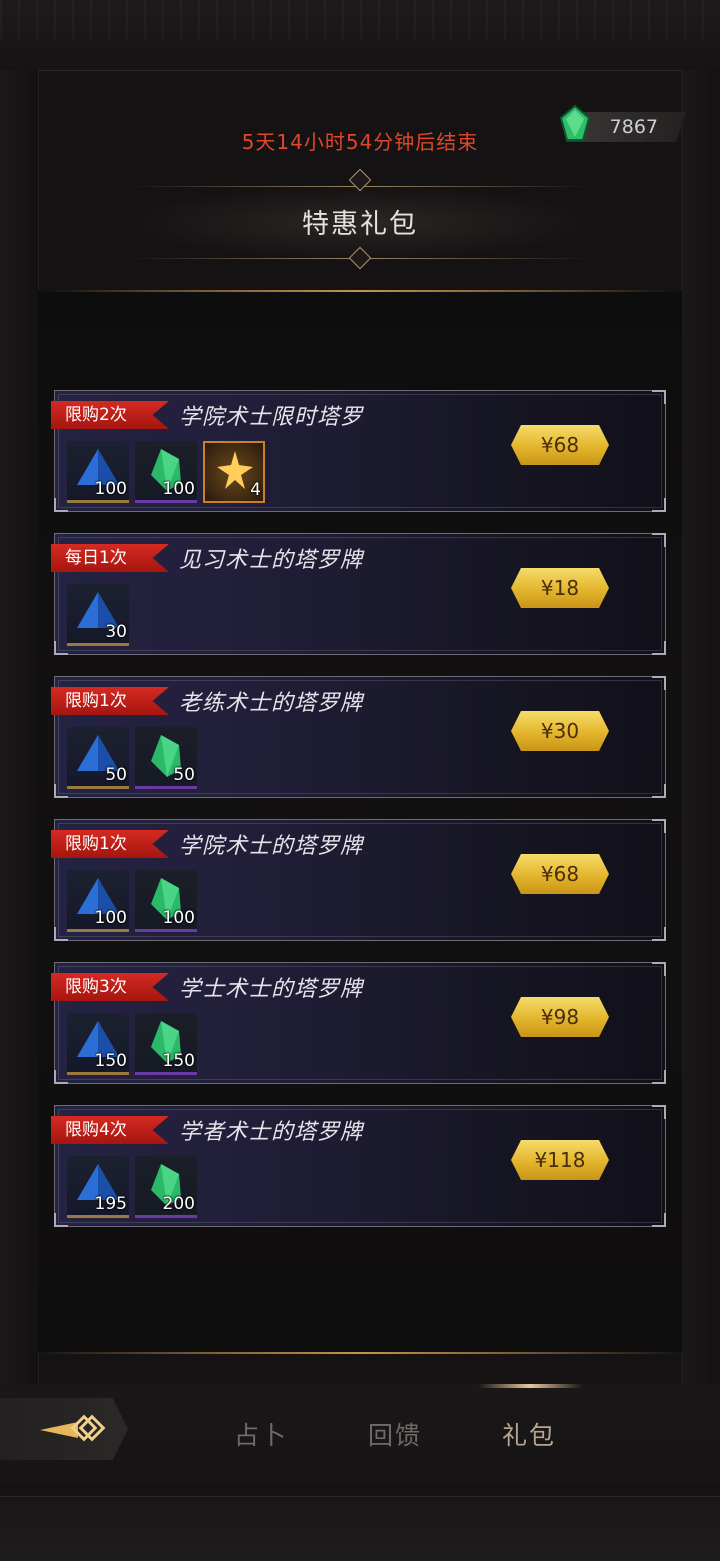 This screenshot has width=720, height=1561. Describe the element at coordinates (271, 417) in the screenshot. I see `package-name: 学院术士限时塔罗` at that location.